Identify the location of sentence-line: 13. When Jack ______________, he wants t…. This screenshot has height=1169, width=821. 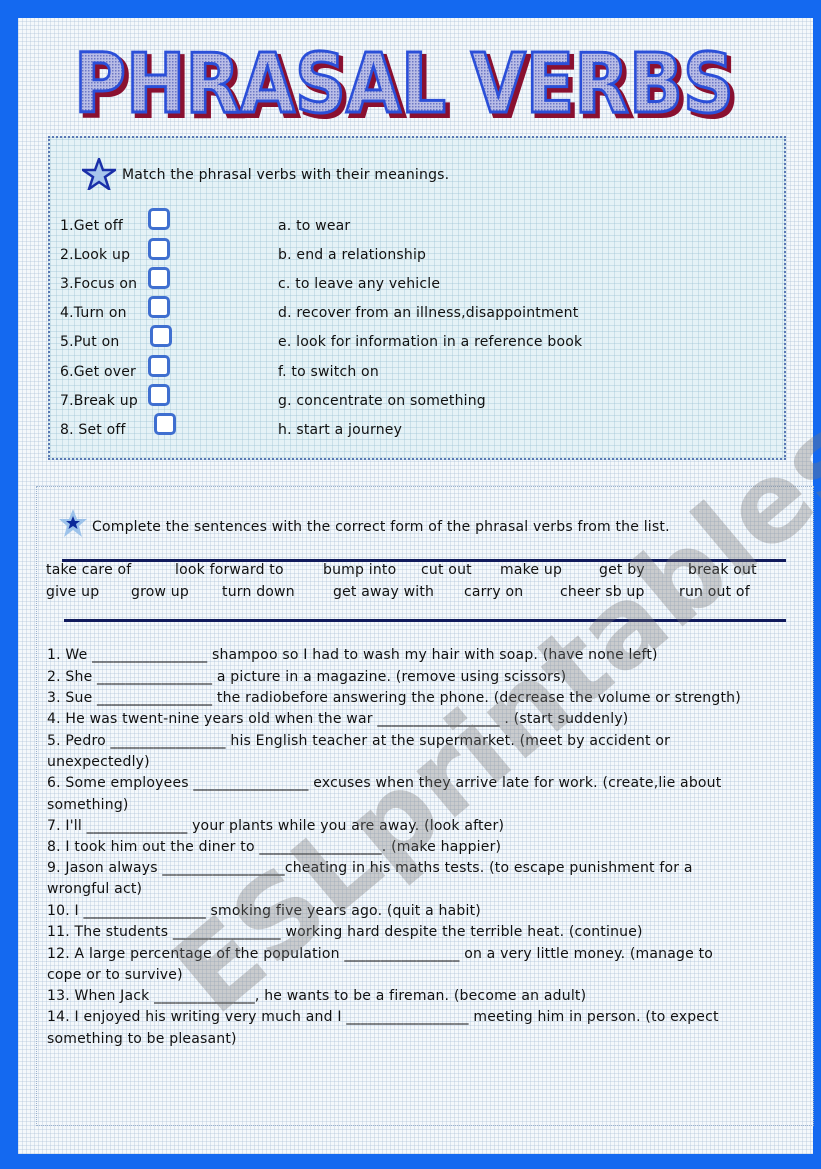
(317, 996).